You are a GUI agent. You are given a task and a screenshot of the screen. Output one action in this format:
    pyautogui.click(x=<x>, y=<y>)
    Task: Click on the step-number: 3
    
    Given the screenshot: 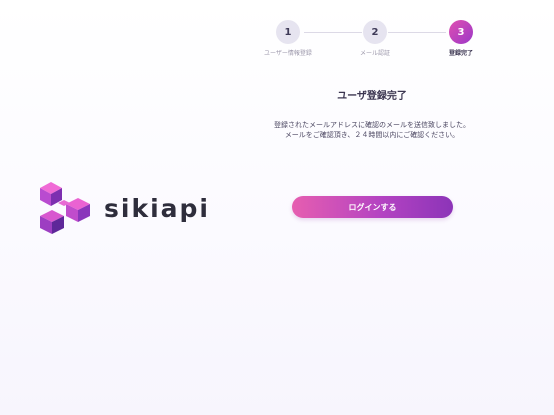 What is the action you would take?
    pyautogui.click(x=461, y=32)
    